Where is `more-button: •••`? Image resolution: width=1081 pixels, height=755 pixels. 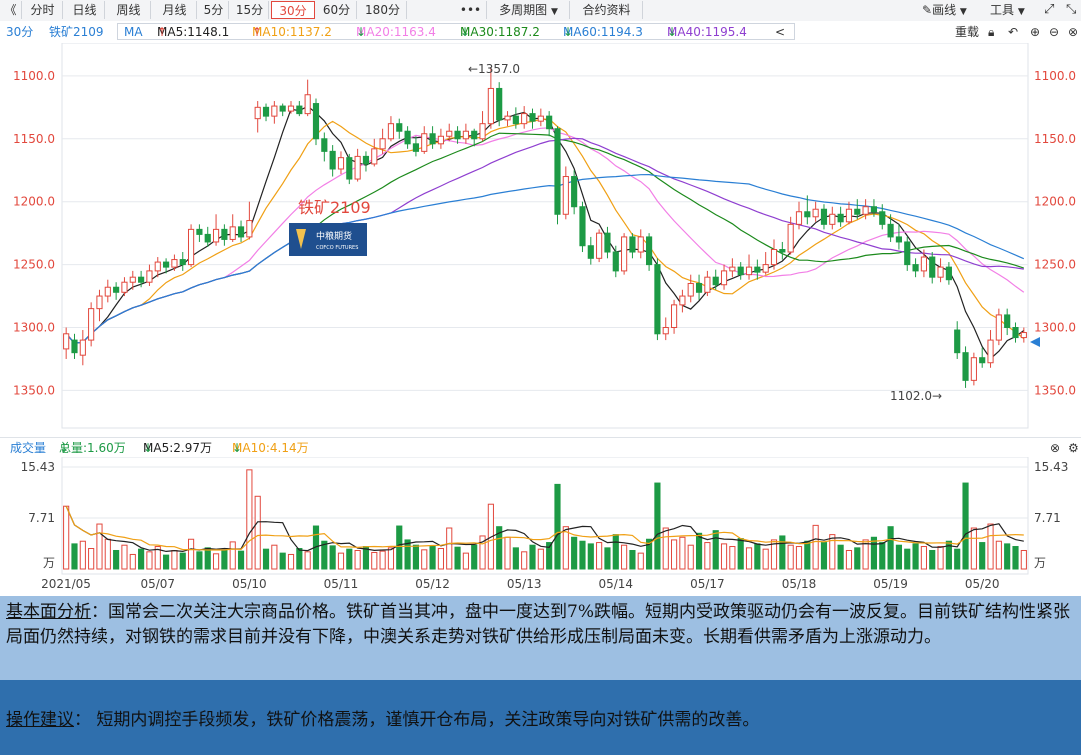
more-button: ••• is located at coordinates (471, 10).